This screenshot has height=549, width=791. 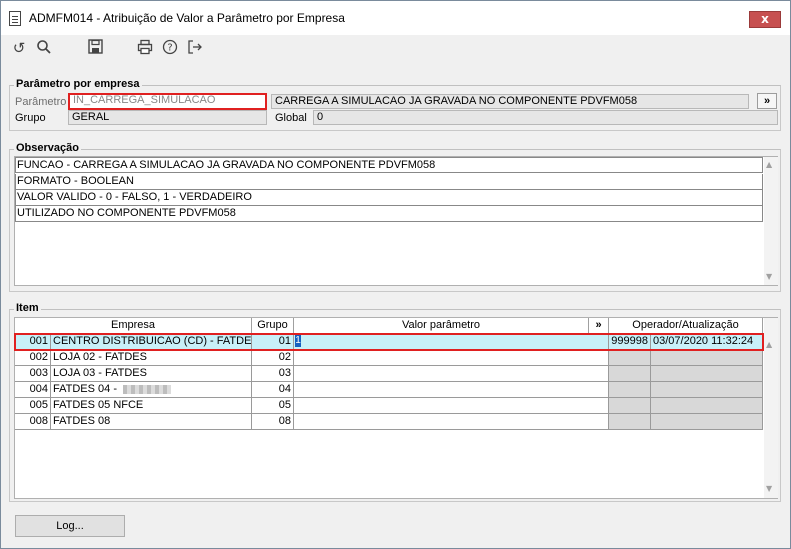 I want to click on cell-empresa: FATDES 05 NFCE, so click(x=151, y=406).